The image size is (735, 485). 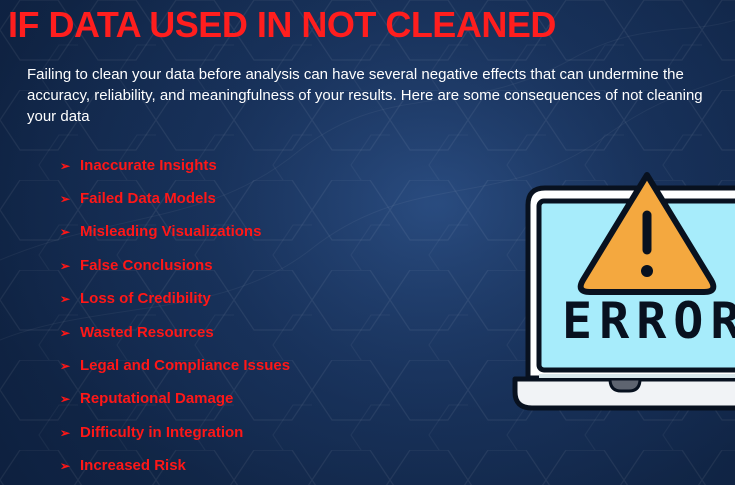 I want to click on list-item: ➢ Legal and Compliance Issues, so click(x=175, y=365).